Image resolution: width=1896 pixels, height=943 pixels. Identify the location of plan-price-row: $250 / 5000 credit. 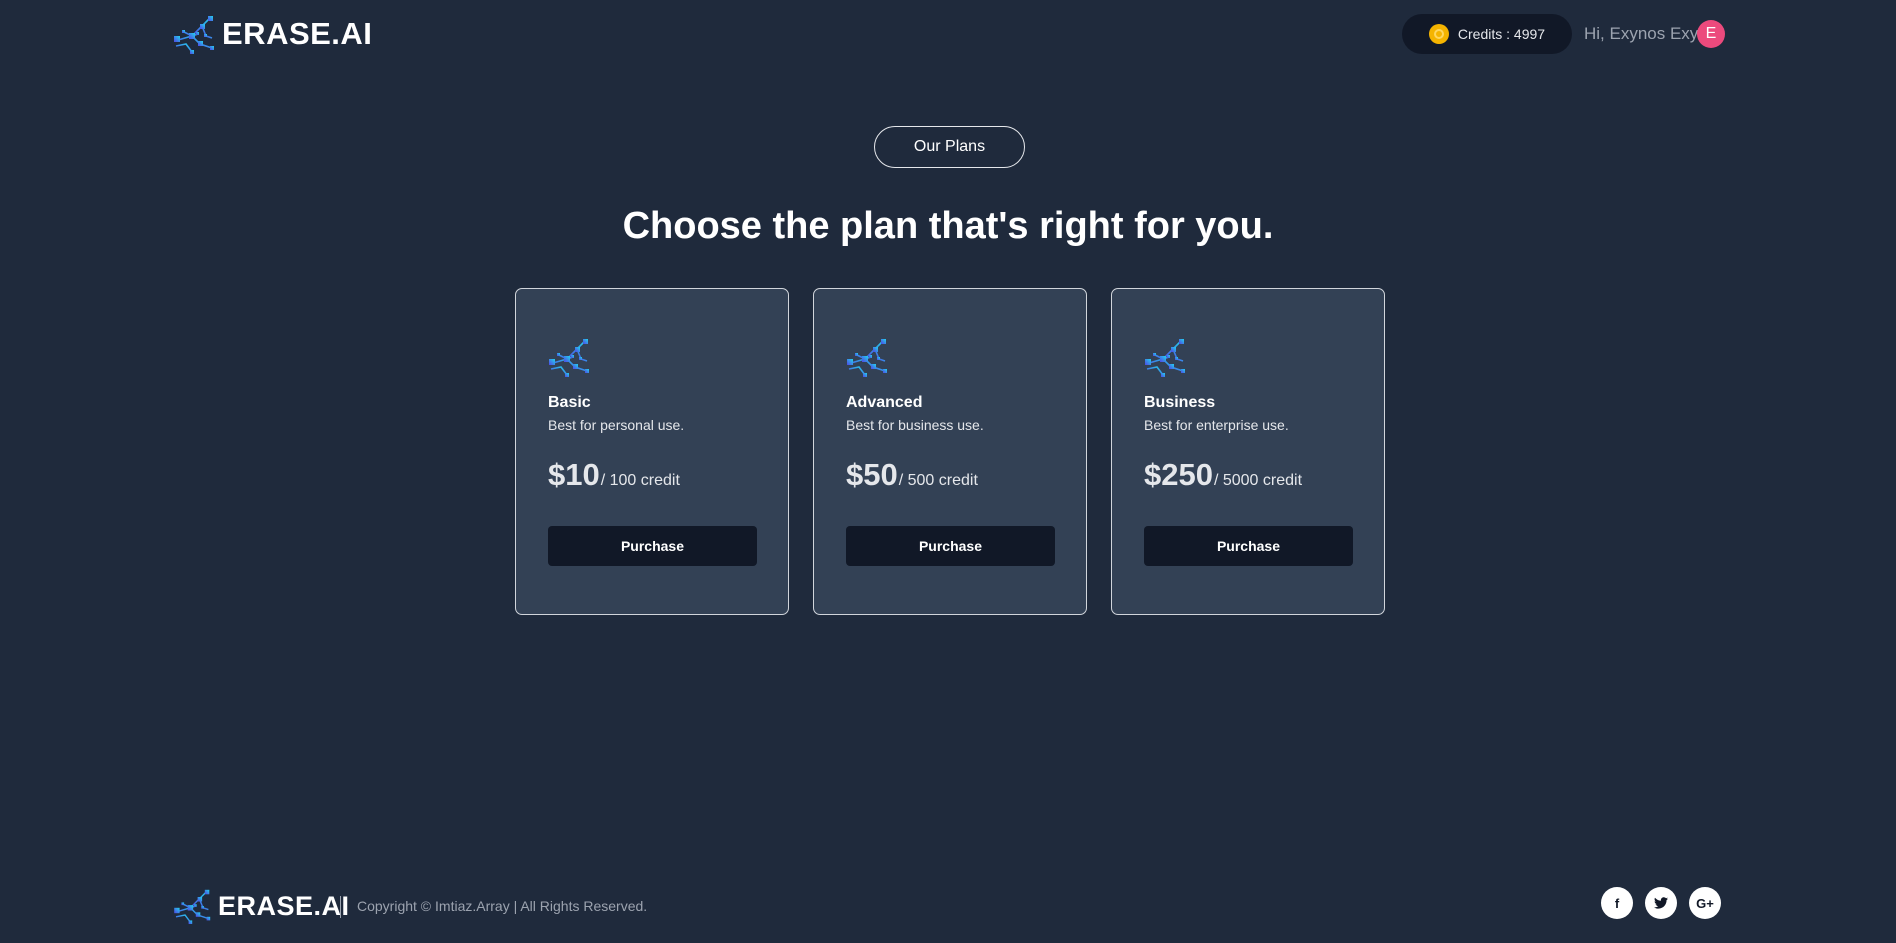
(1223, 475).